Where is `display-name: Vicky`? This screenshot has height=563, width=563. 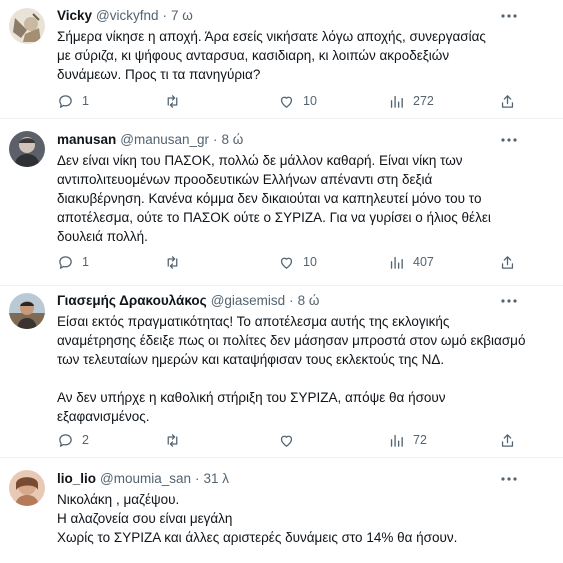 display-name: Vicky is located at coordinates (74, 15).